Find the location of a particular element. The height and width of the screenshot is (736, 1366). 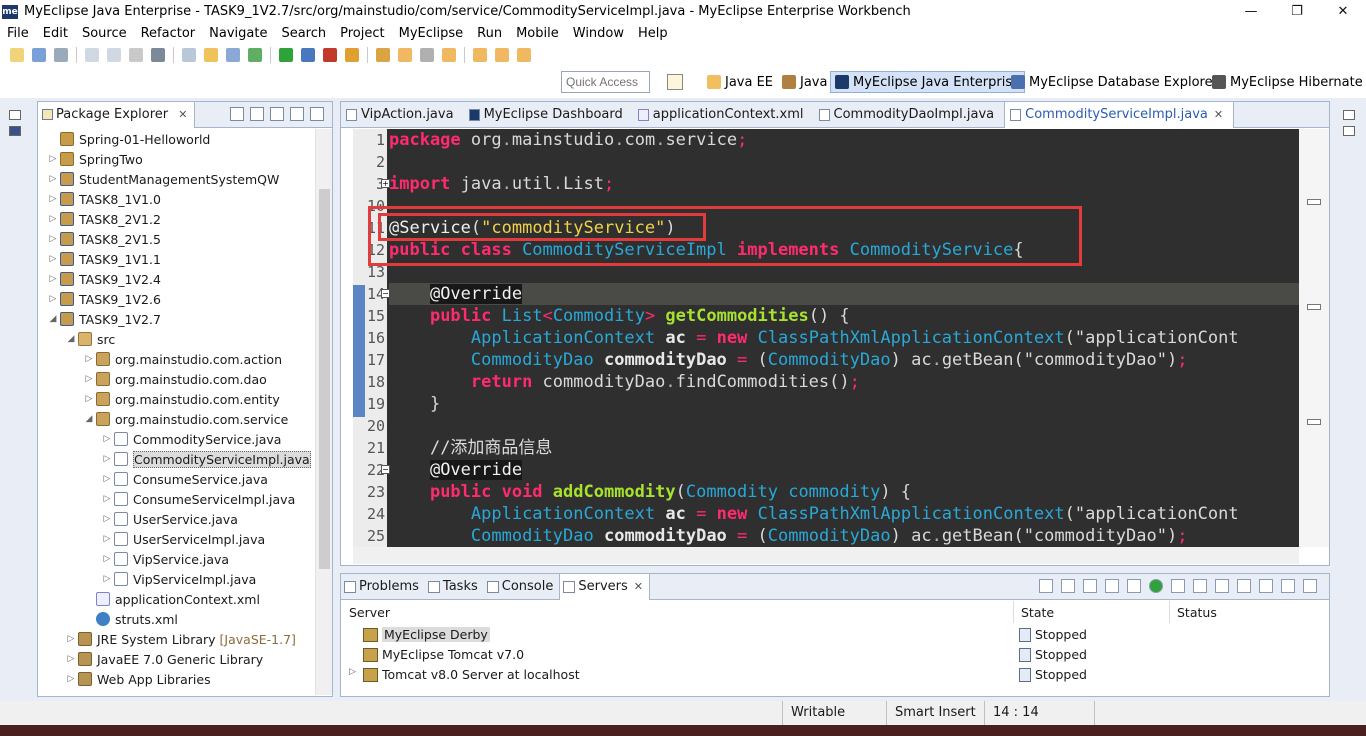

stop-server-icon is located at coordinates (1200, 586).